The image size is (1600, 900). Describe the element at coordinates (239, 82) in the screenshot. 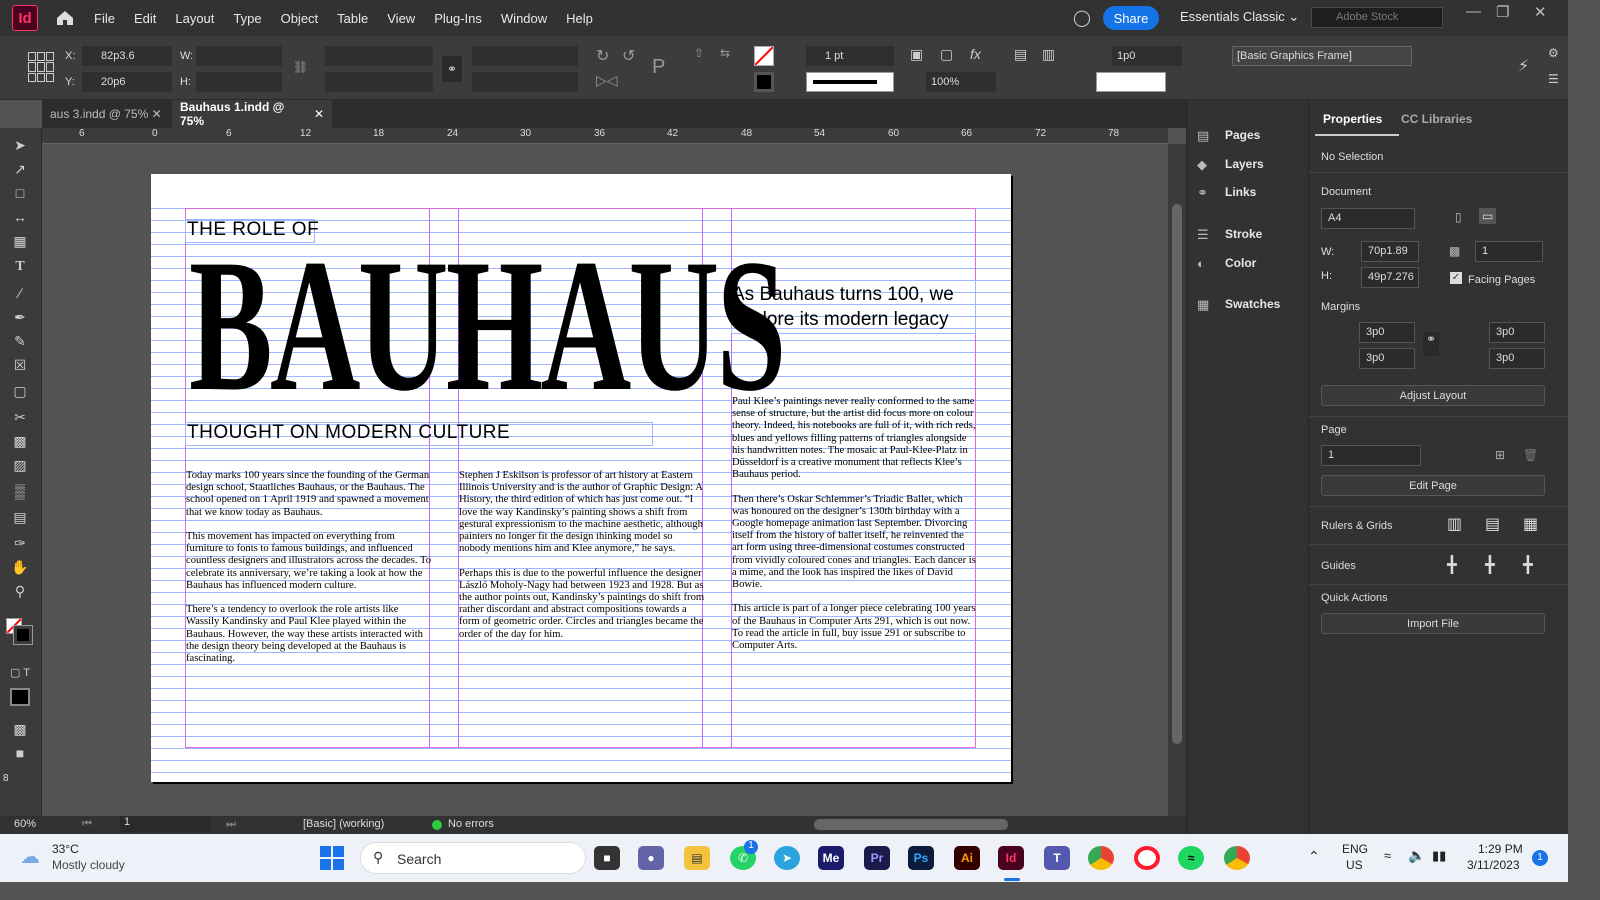

I see `h-field` at that location.